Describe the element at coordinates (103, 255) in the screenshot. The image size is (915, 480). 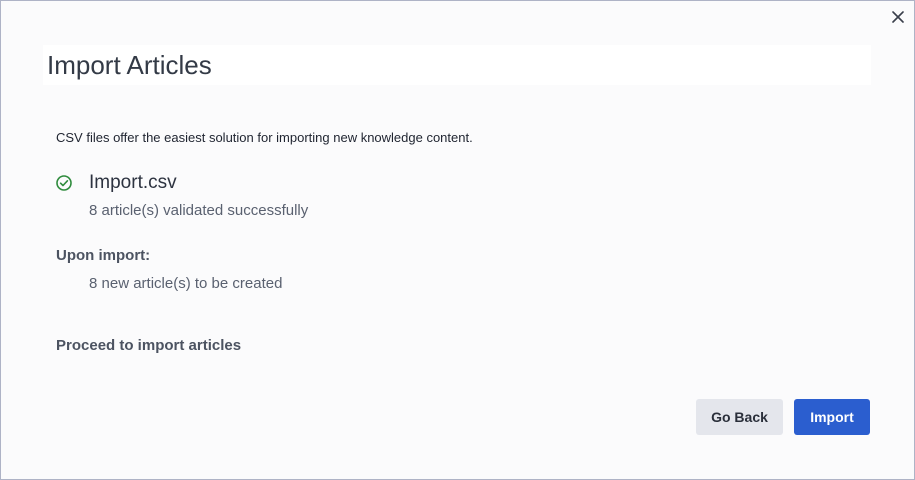
I see `upon-import-heading: Upon import:` at that location.